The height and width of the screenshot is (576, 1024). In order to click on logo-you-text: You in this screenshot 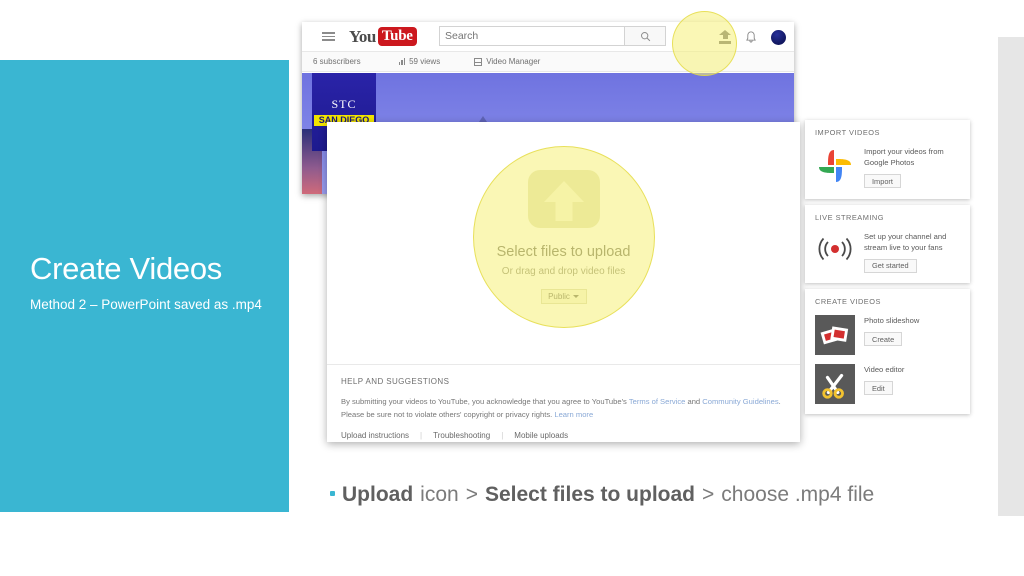, I will do `click(362, 36)`.